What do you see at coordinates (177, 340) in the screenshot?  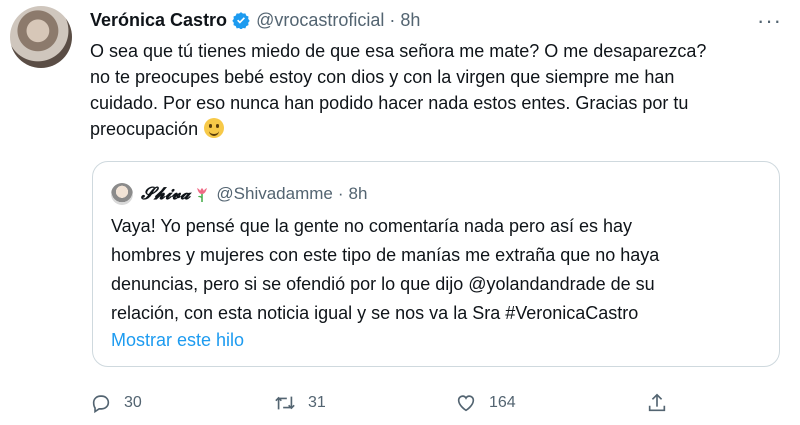 I see `show-thread-link: Mostrar este hilo` at bounding box center [177, 340].